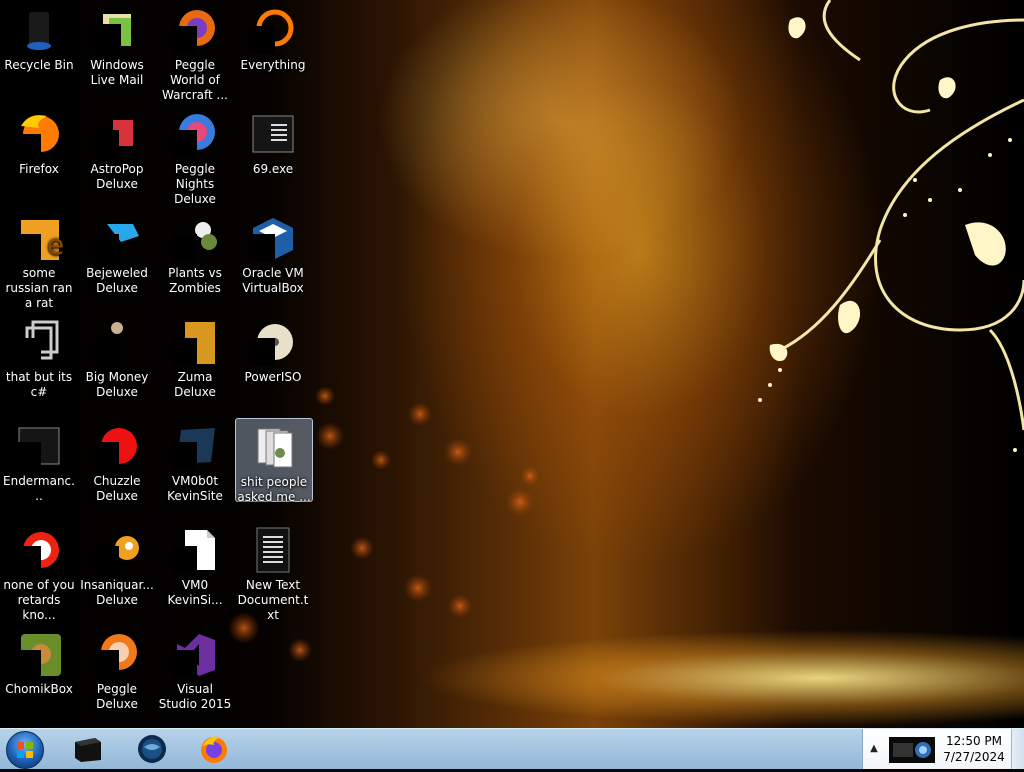  I want to click on black-box-app-icon, so click(88, 750).